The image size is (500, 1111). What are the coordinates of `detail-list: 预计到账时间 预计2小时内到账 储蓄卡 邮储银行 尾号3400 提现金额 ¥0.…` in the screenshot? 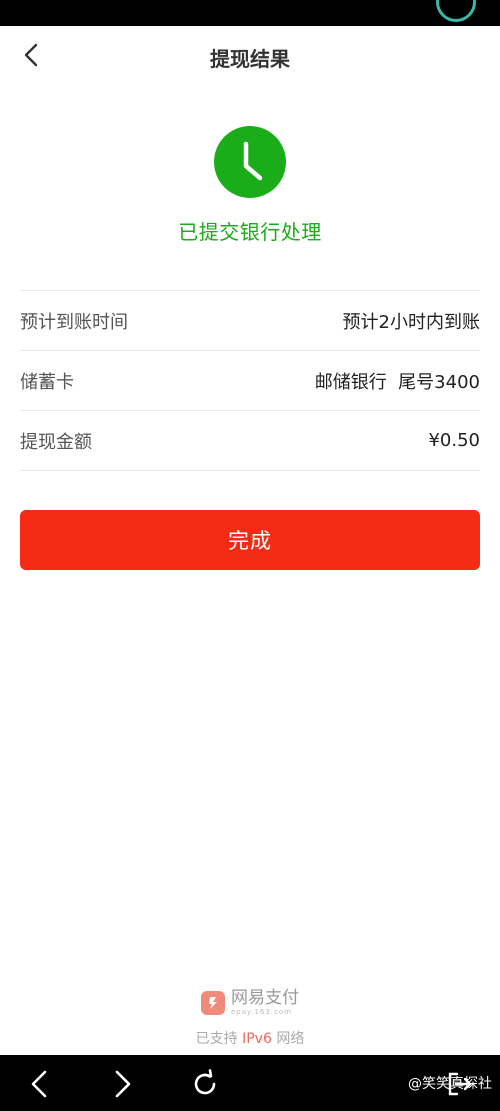 It's located at (250, 380).